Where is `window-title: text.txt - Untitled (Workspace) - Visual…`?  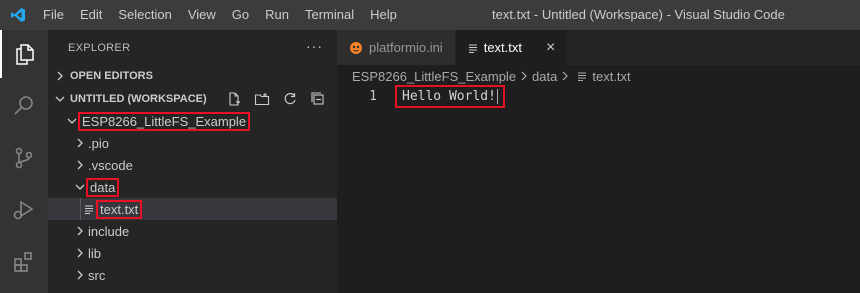 window-title: text.txt - Untitled (Workspace) - Visual… is located at coordinates (638, 14).